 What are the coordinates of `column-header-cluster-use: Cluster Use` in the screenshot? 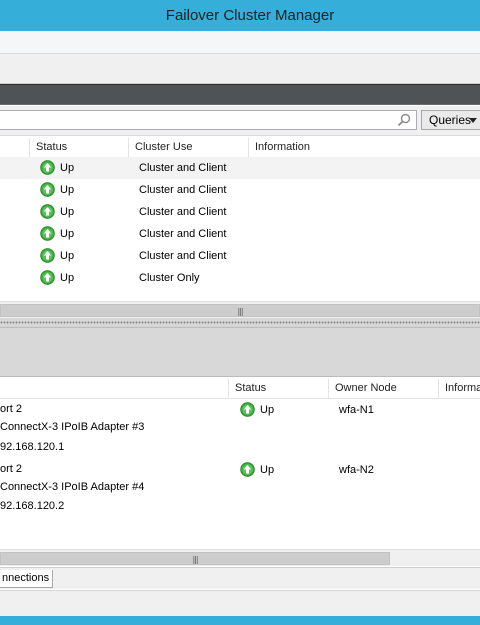 It's located at (189, 147).